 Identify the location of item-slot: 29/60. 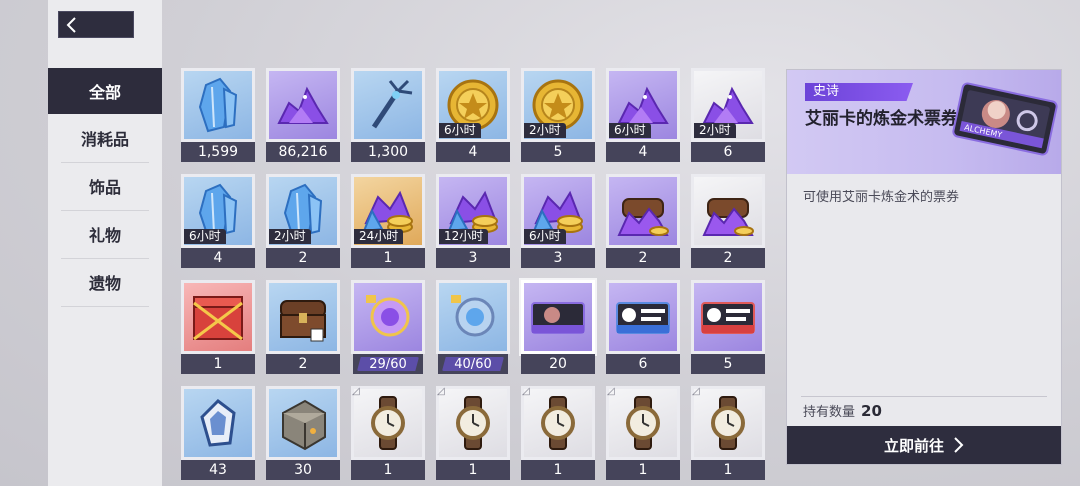
(388, 327).